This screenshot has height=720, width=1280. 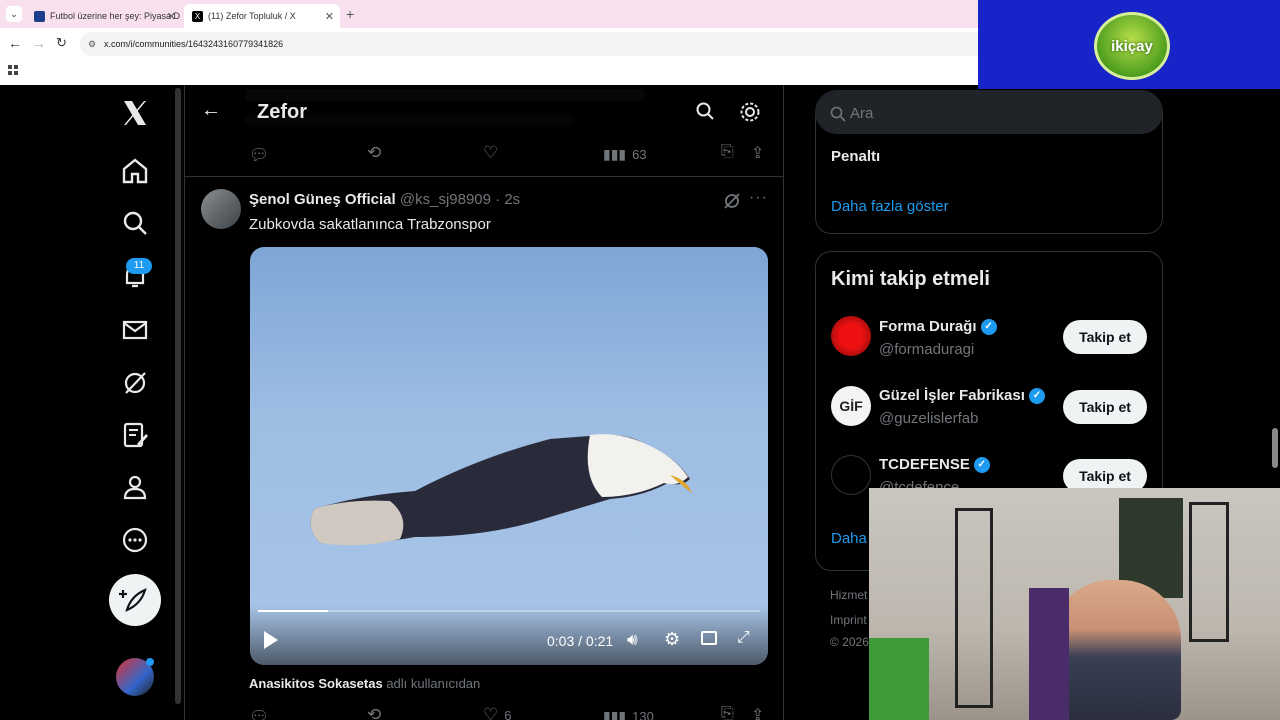 What do you see at coordinates (1132, 46) in the screenshot?
I see `channel-logo-text: ikiçay` at bounding box center [1132, 46].